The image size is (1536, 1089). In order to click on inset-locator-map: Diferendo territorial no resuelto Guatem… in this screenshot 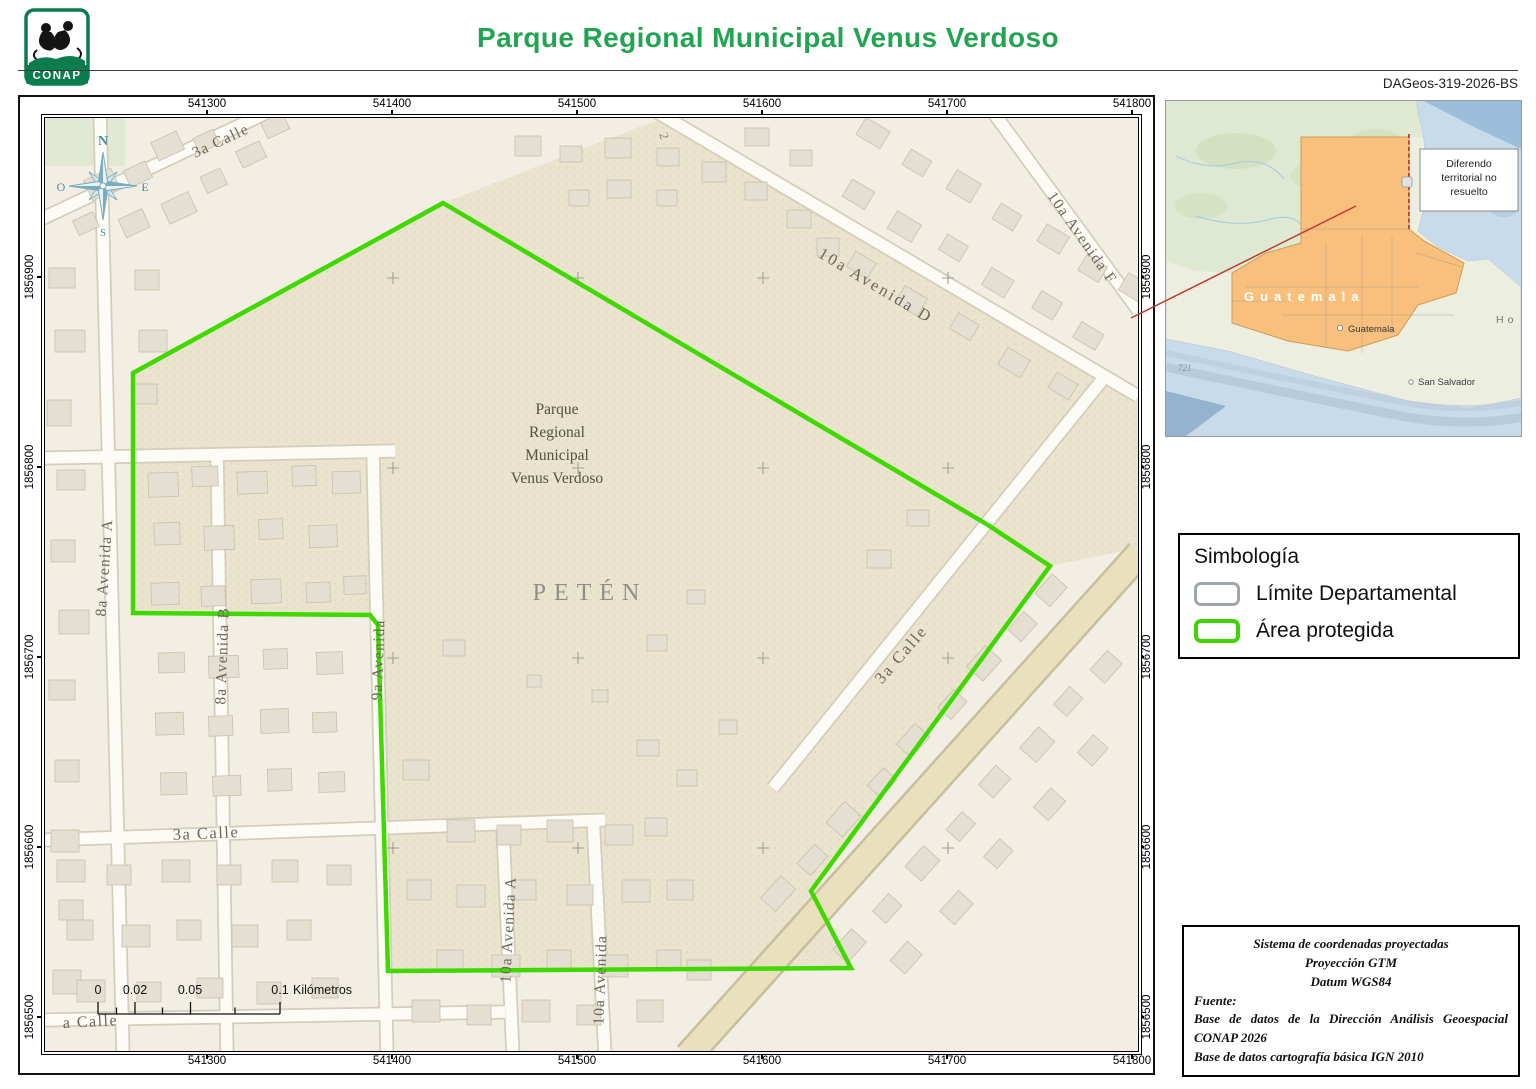, I will do `click(1345, 268)`.